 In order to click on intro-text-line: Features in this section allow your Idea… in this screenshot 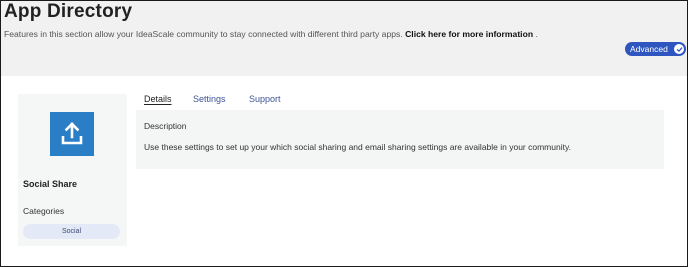, I will do `click(271, 34)`.